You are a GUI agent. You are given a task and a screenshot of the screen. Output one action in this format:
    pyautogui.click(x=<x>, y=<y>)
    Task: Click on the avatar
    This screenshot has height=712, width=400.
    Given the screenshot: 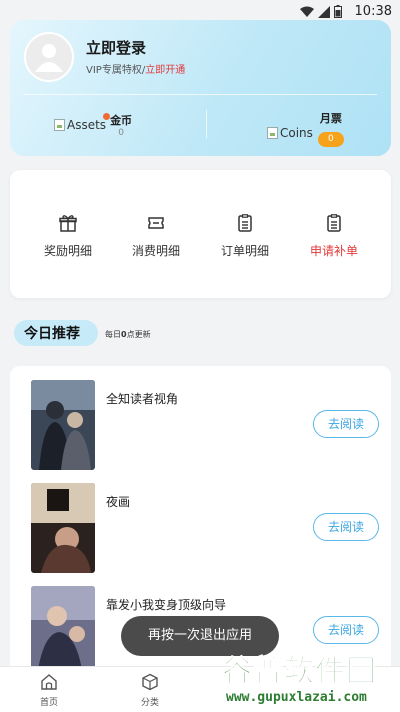 What is the action you would take?
    pyautogui.click(x=49, y=57)
    